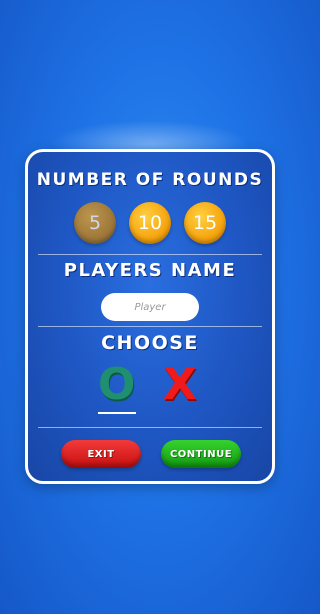 The width and height of the screenshot is (320, 614). I want to click on symbol-x-option: X, so click(180, 385).